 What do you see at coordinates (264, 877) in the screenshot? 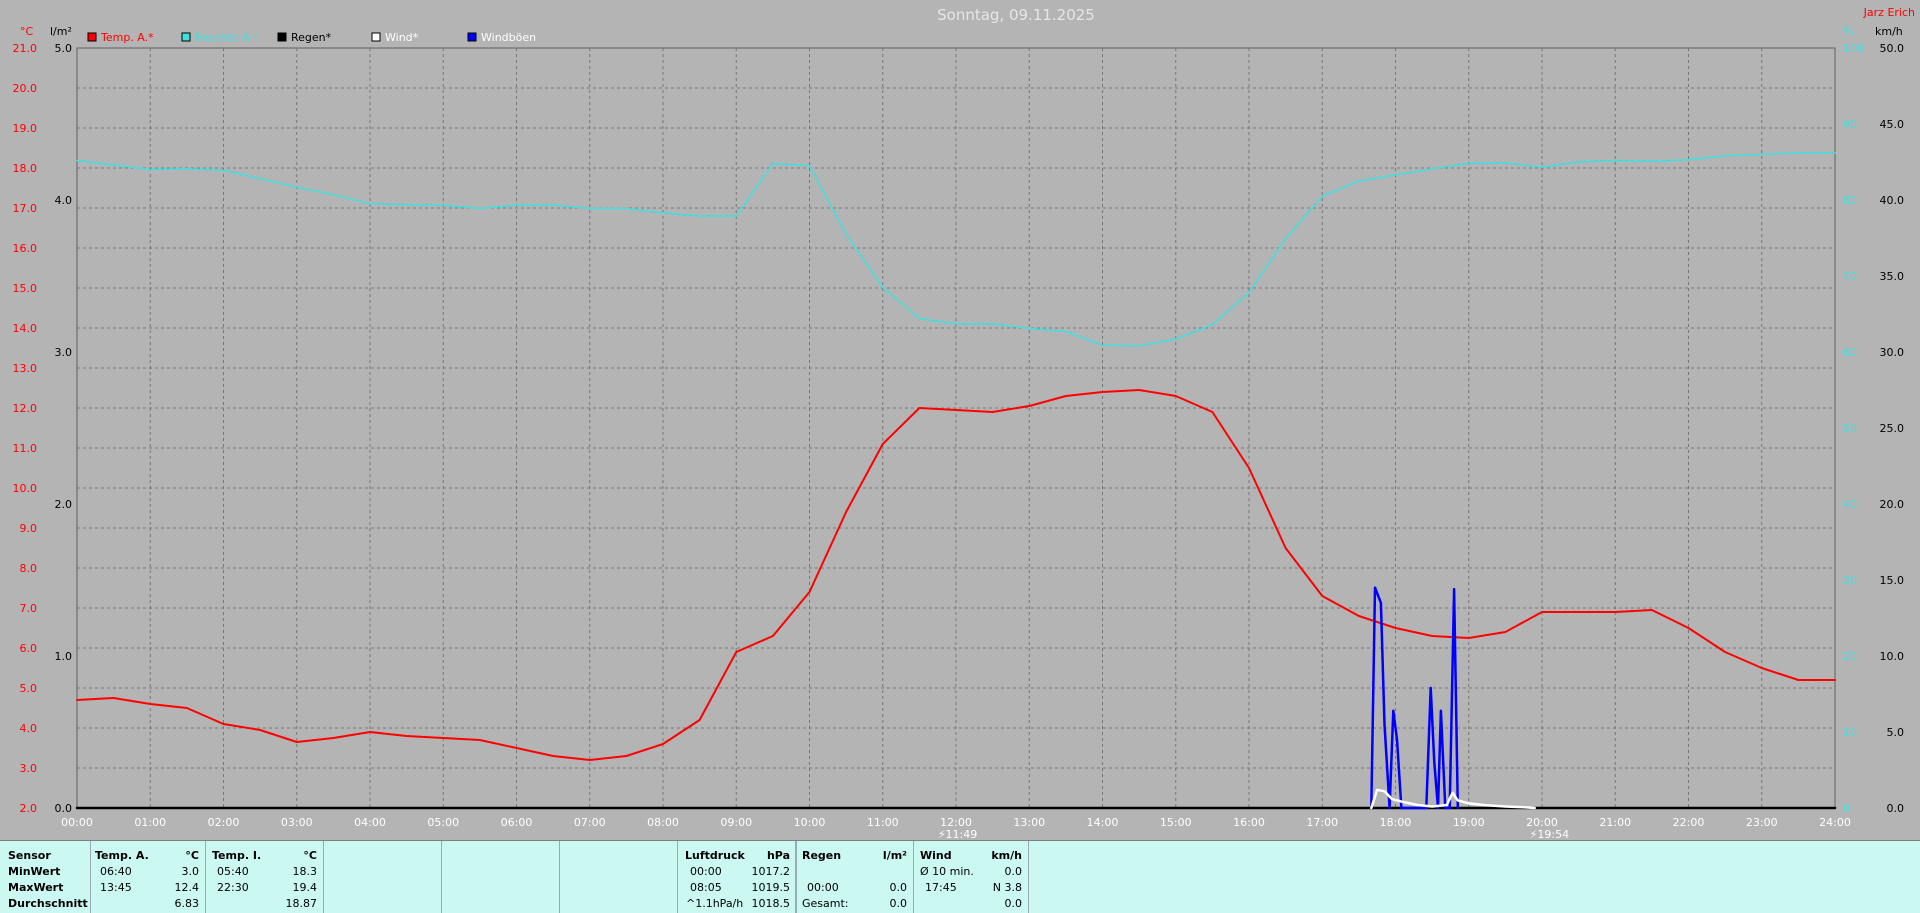
I see `temp-i-column: Temp. I. °C 05:40 18.3 22:30 19.4 18.87` at bounding box center [264, 877].